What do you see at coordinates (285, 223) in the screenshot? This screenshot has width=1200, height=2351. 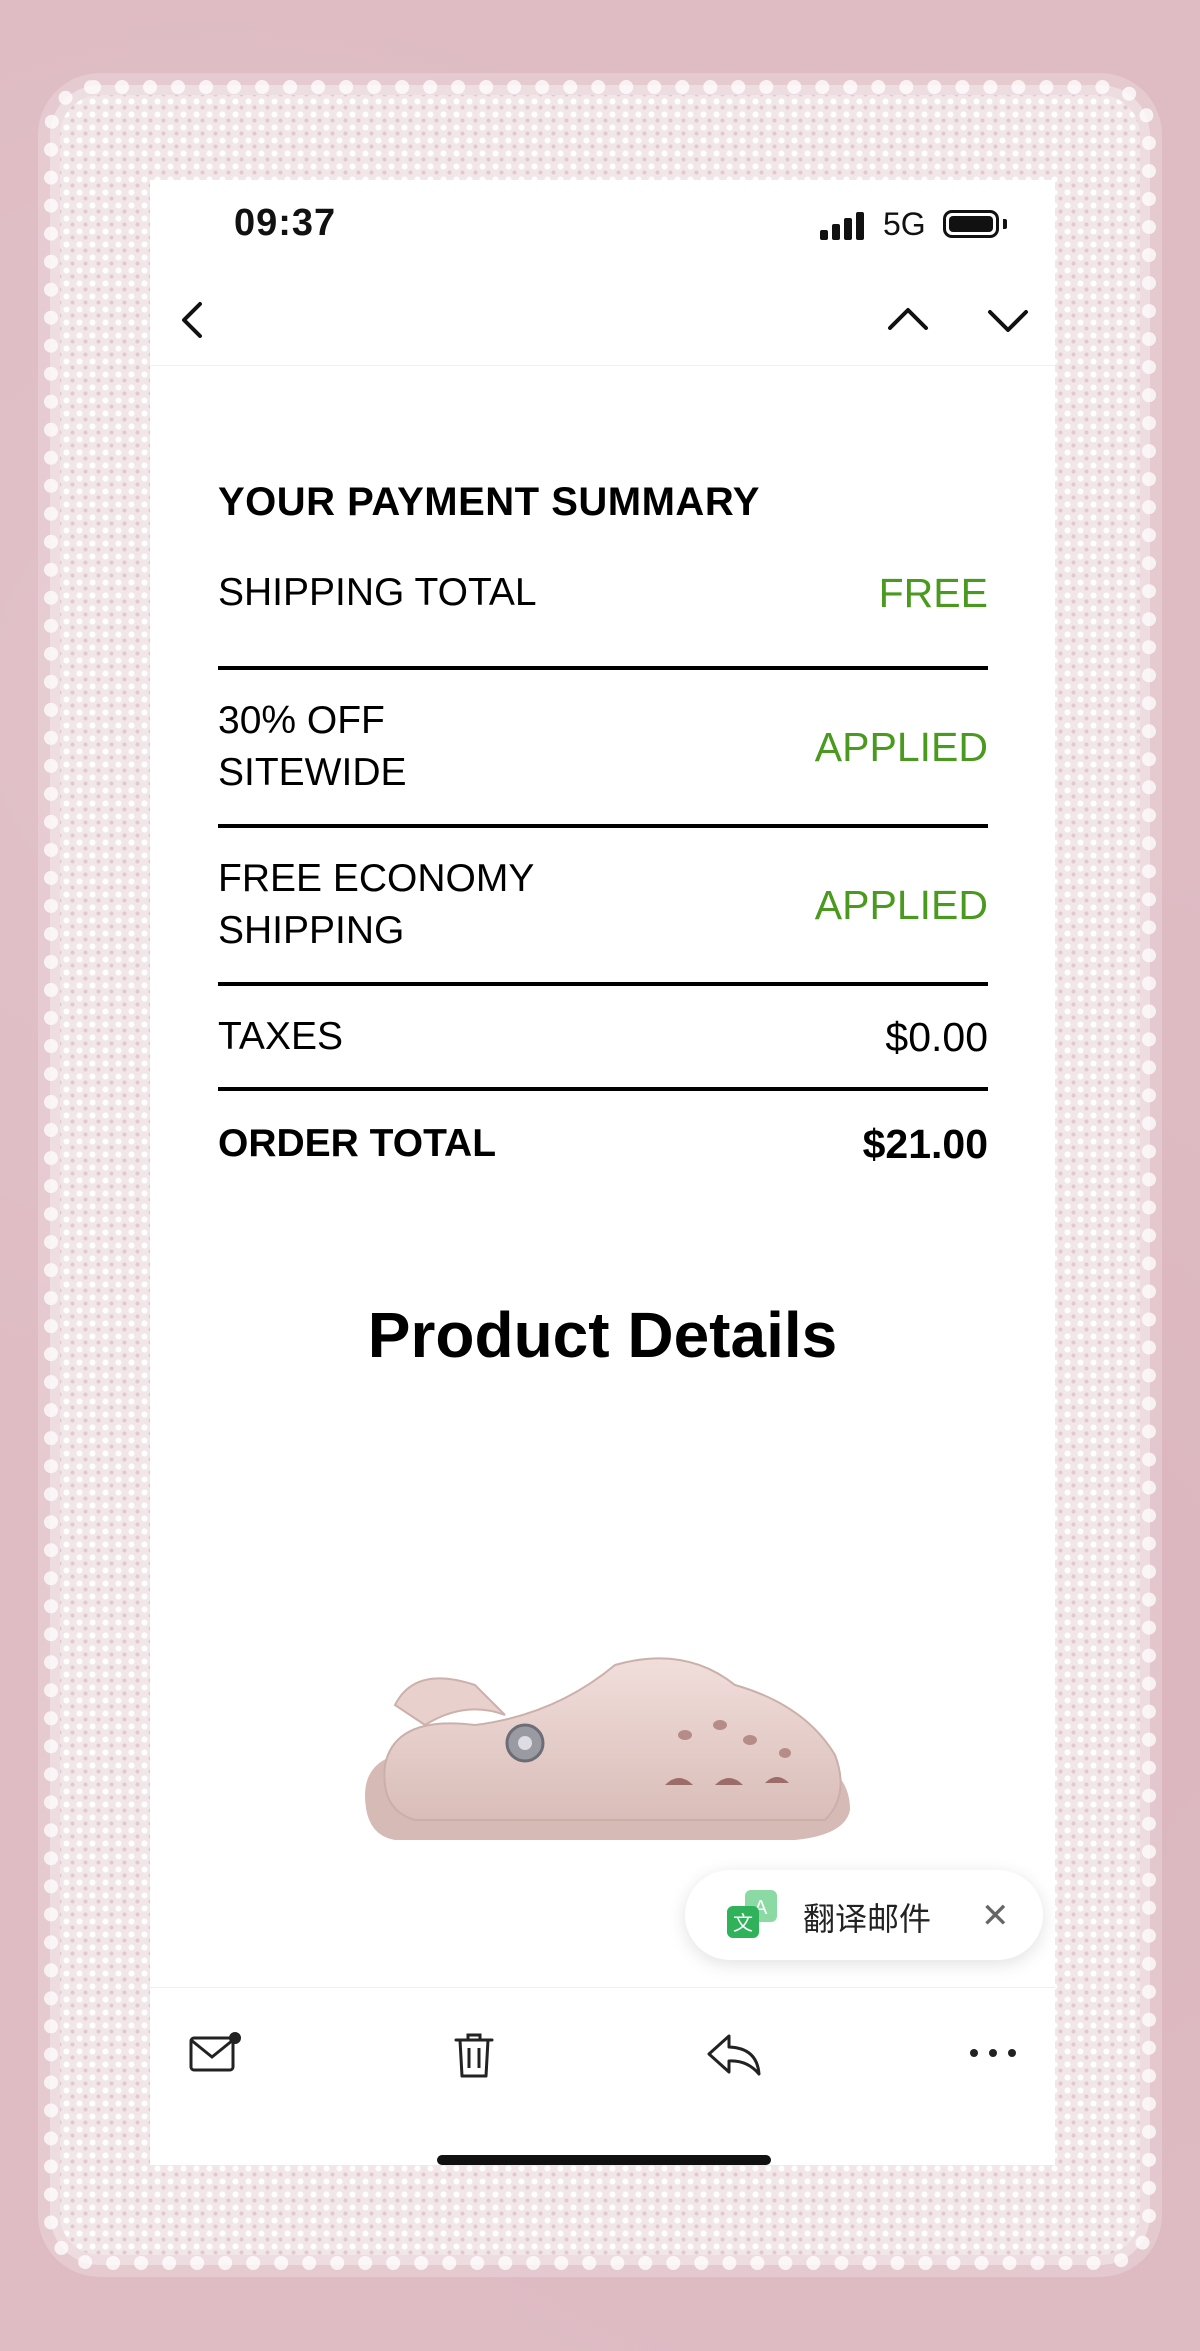 I see `status-time: 09:37` at bounding box center [285, 223].